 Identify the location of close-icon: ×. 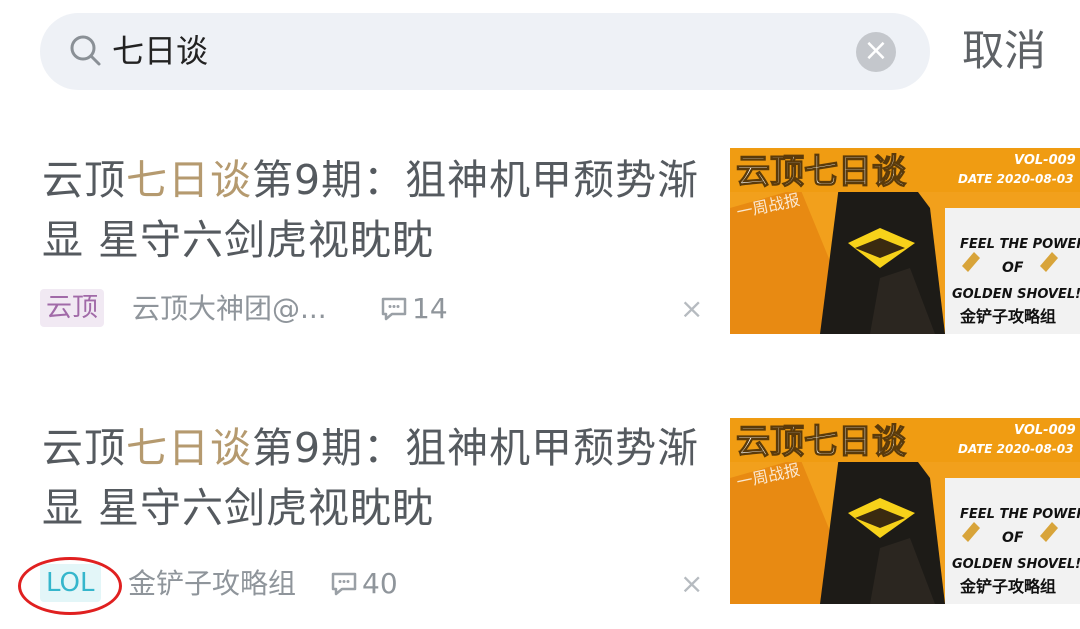
(876, 50).